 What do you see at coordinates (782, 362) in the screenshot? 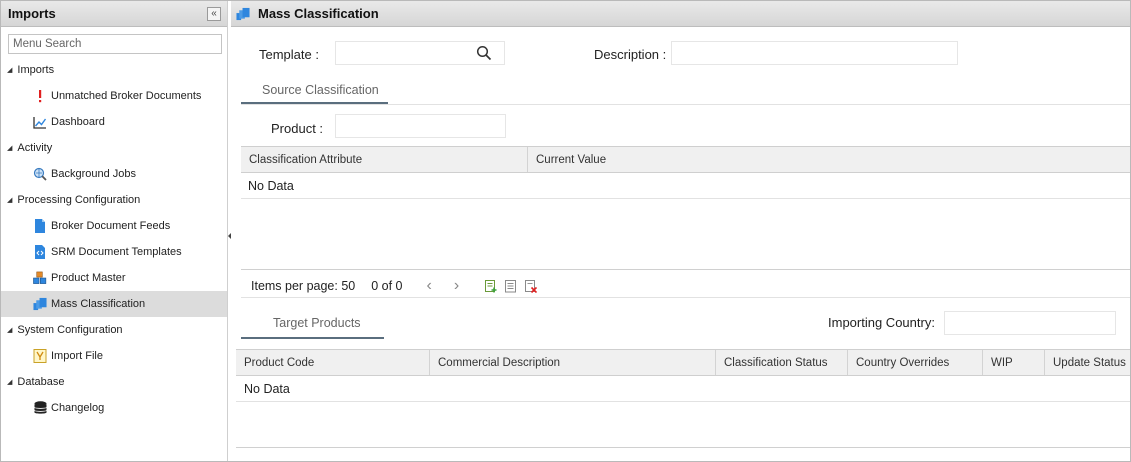
I see `column-header-classification-status: Classification Status` at bounding box center [782, 362].